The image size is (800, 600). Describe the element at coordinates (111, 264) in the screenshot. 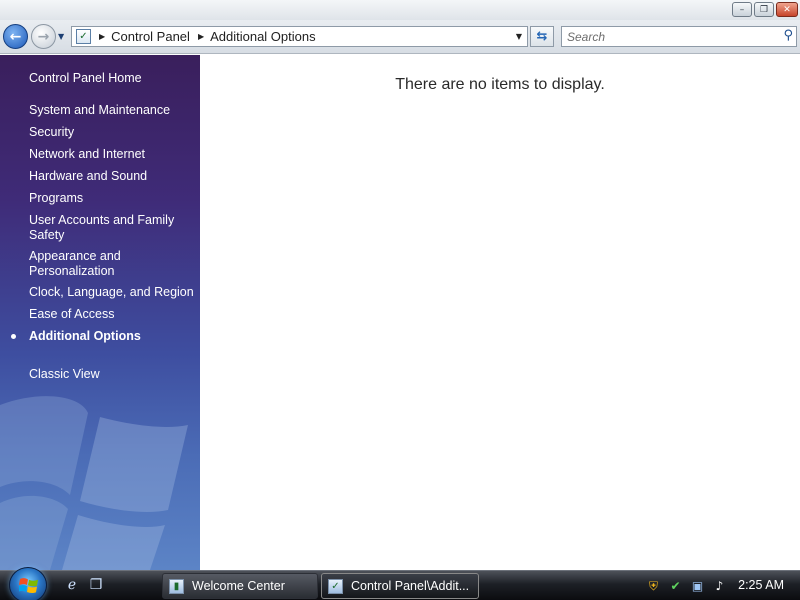

I see `sidebar-item-appearance: Appearance and Personalization` at that location.